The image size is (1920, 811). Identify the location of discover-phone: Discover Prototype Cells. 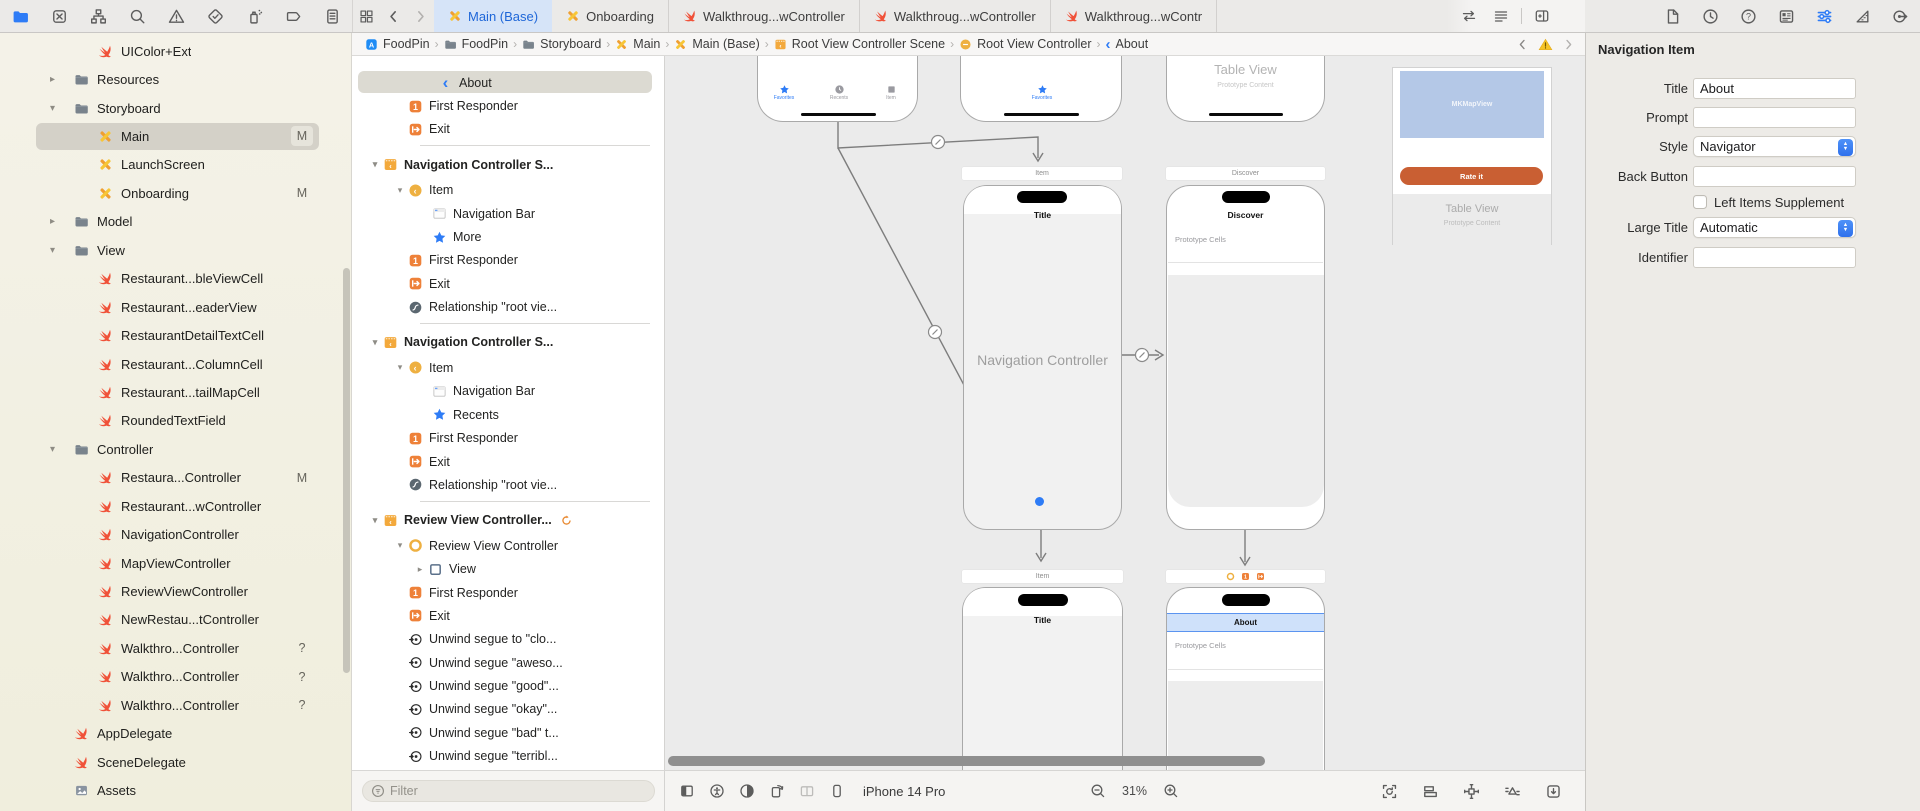
(1245, 357).